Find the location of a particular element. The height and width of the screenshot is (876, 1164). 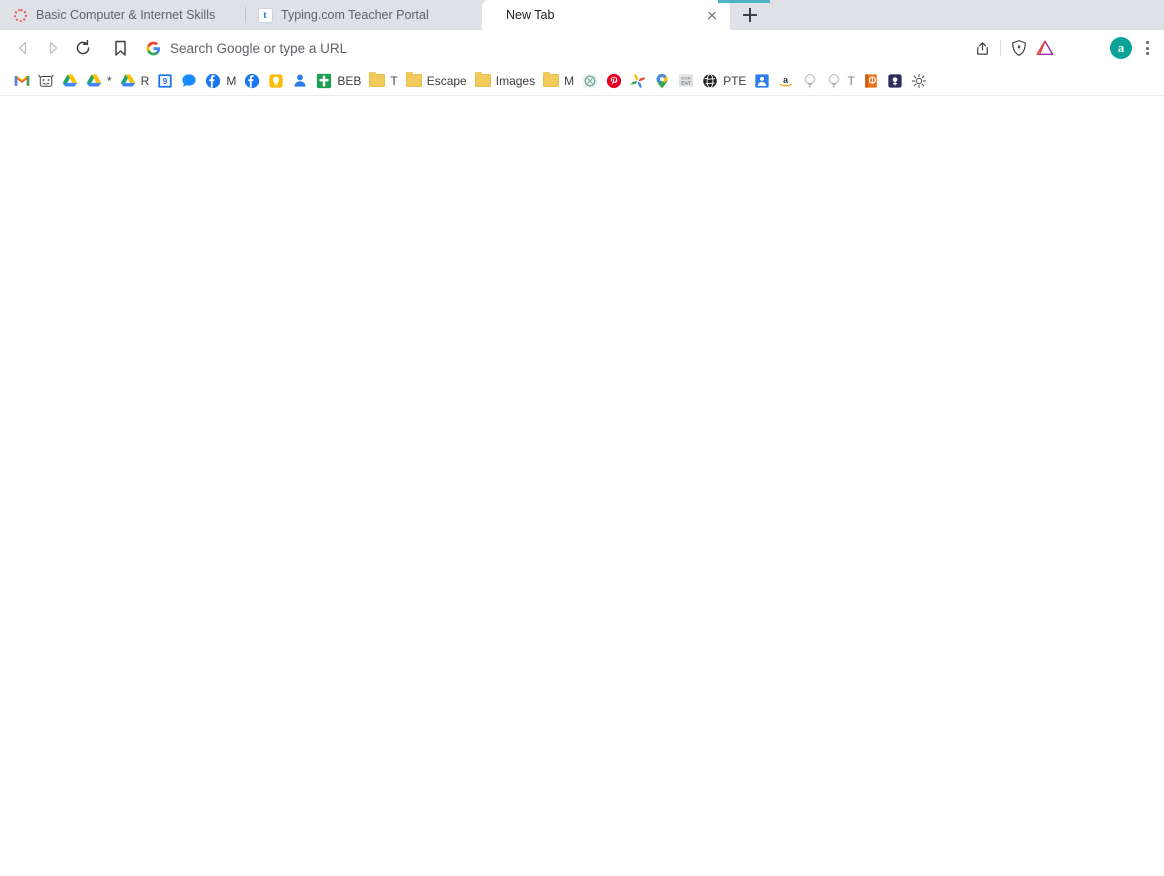

bookmark-amazon: a is located at coordinates (786, 81).